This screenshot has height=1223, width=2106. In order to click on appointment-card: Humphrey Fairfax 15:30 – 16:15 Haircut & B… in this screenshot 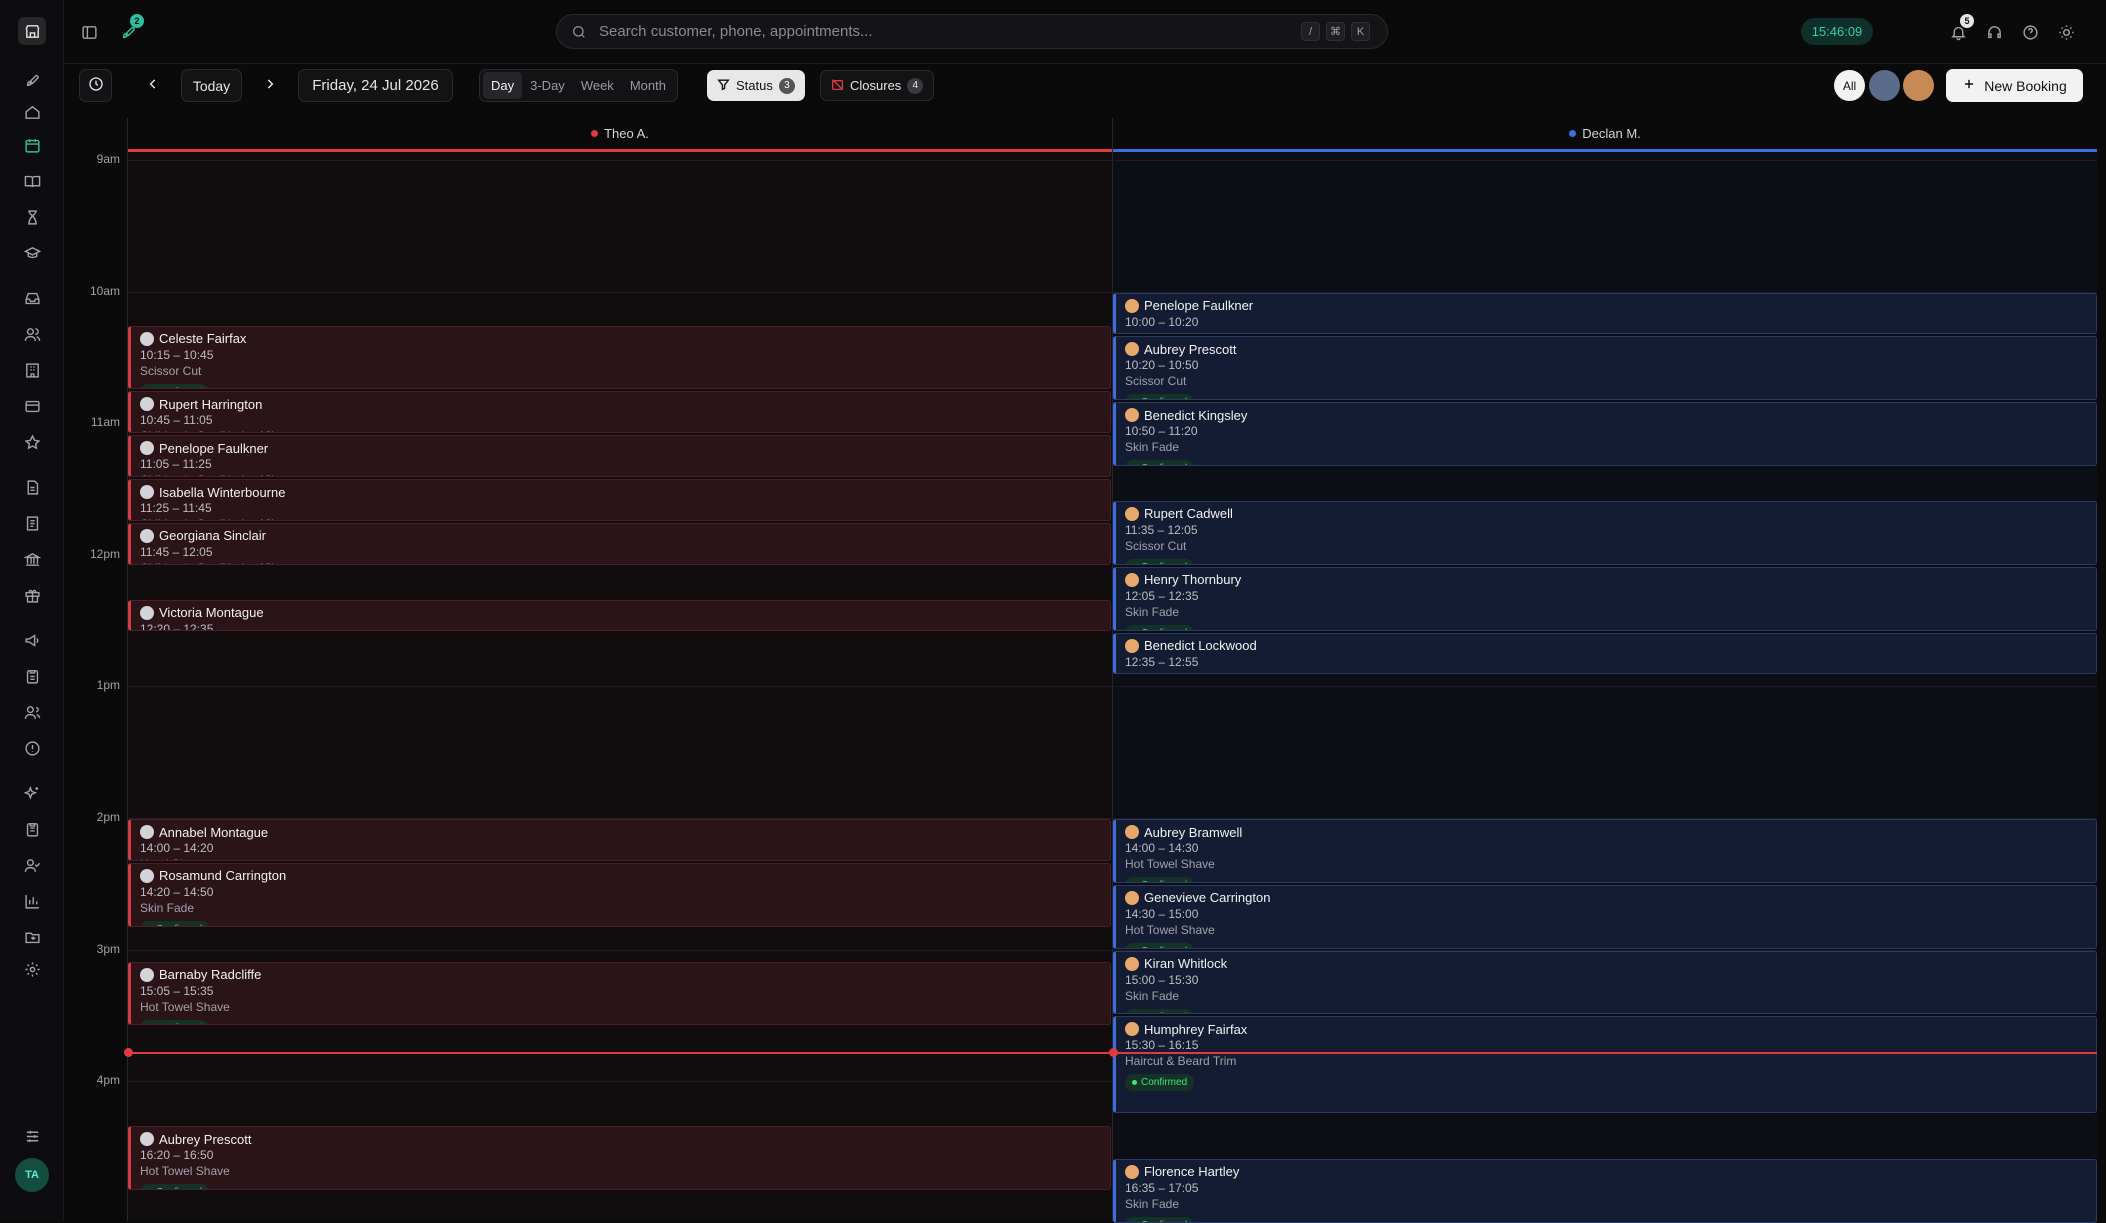, I will do `click(1605, 1065)`.